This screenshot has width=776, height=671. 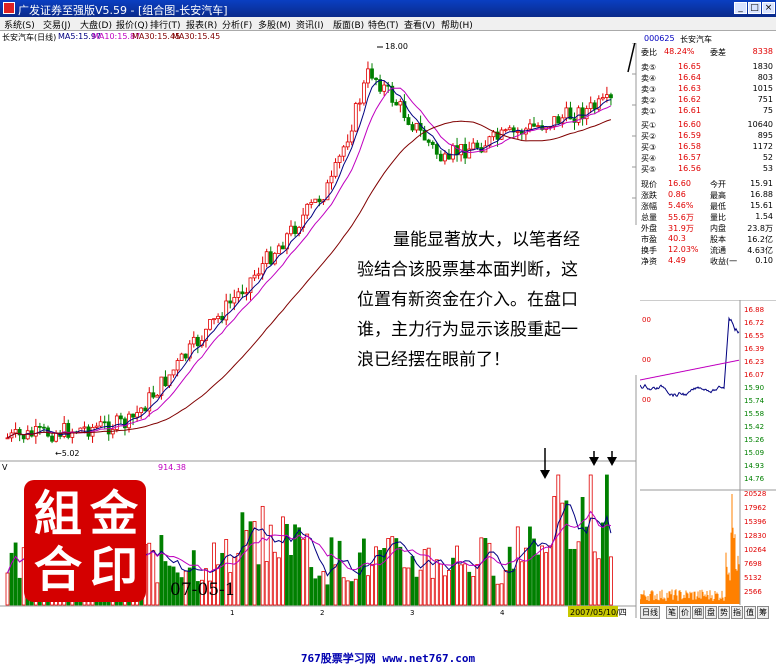 What do you see at coordinates (755, 494) in the screenshot?
I see `intraday-volume-tick: 20528` at bounding box center [755, 494].